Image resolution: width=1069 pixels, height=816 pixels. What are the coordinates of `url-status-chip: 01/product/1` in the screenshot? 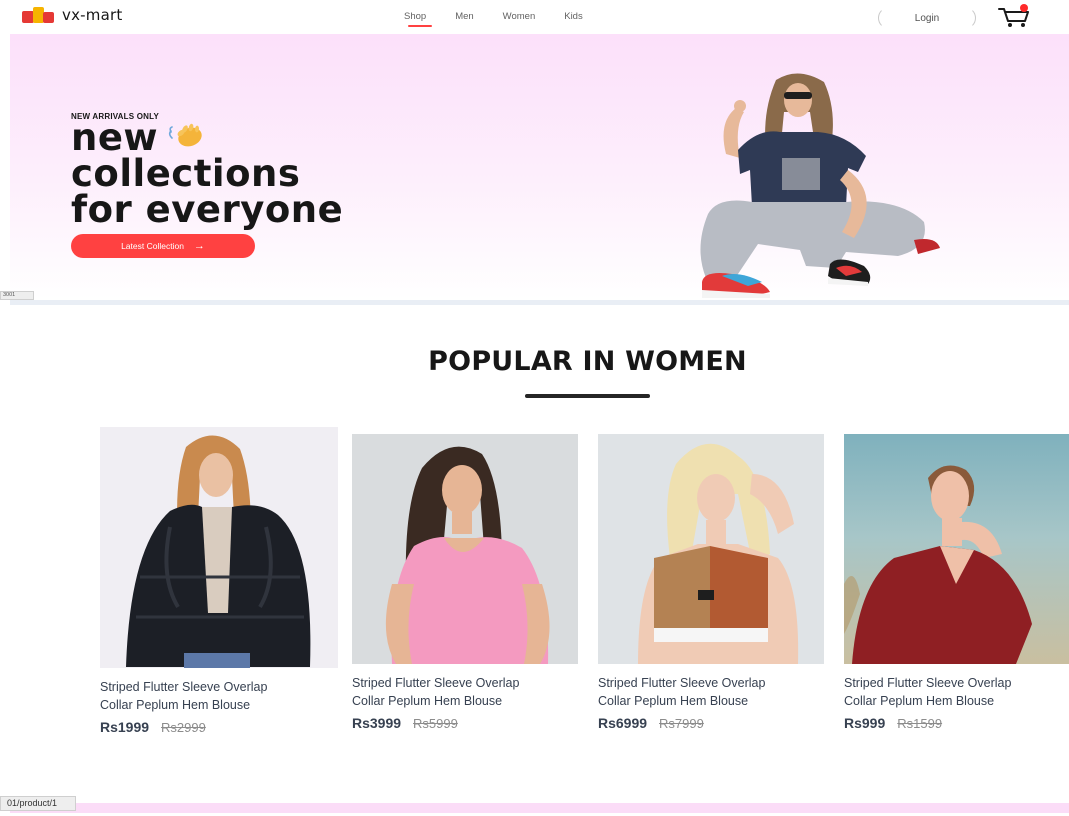 It's located at (38, 803).